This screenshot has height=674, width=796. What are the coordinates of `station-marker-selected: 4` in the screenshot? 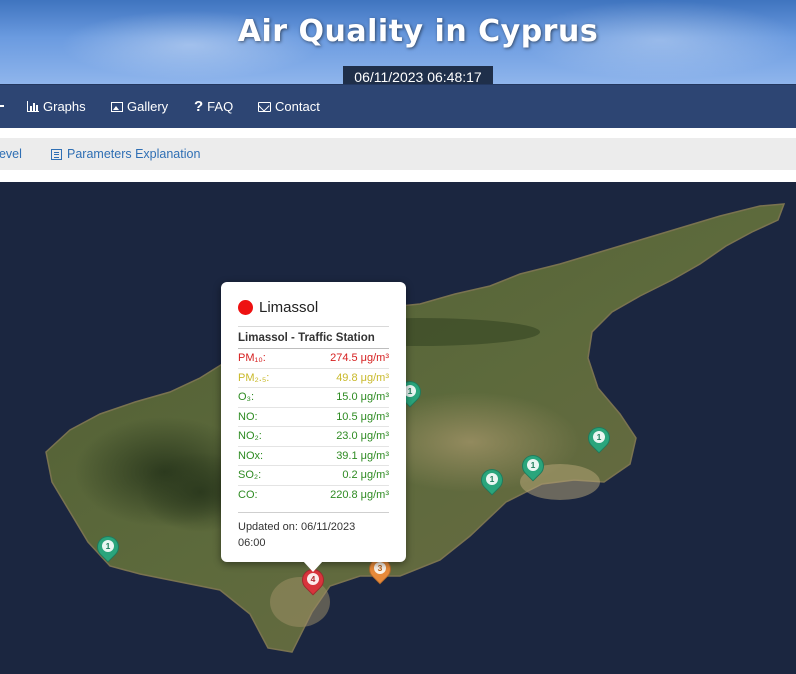 It's located at (313, 582).